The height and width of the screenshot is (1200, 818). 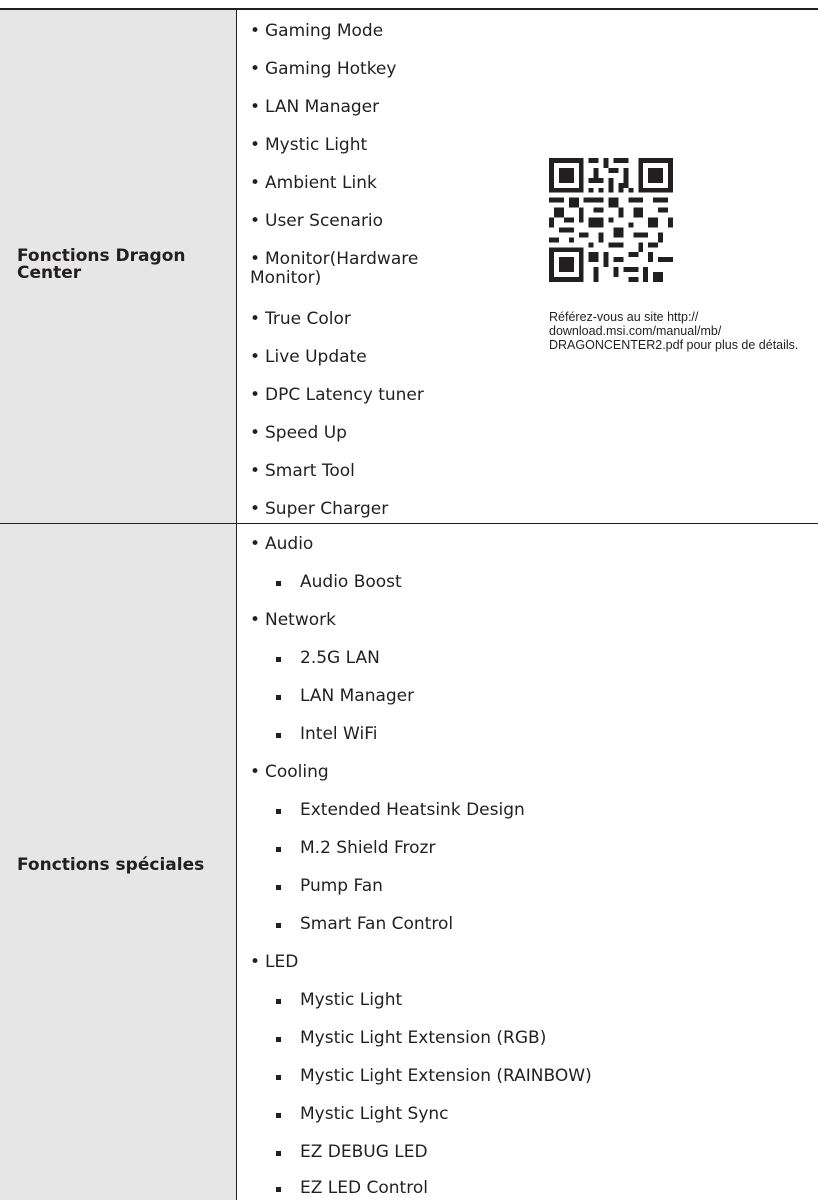 I want to click on list-item: • Monitor(Hardware Monitor), so click(x=334, y=268).